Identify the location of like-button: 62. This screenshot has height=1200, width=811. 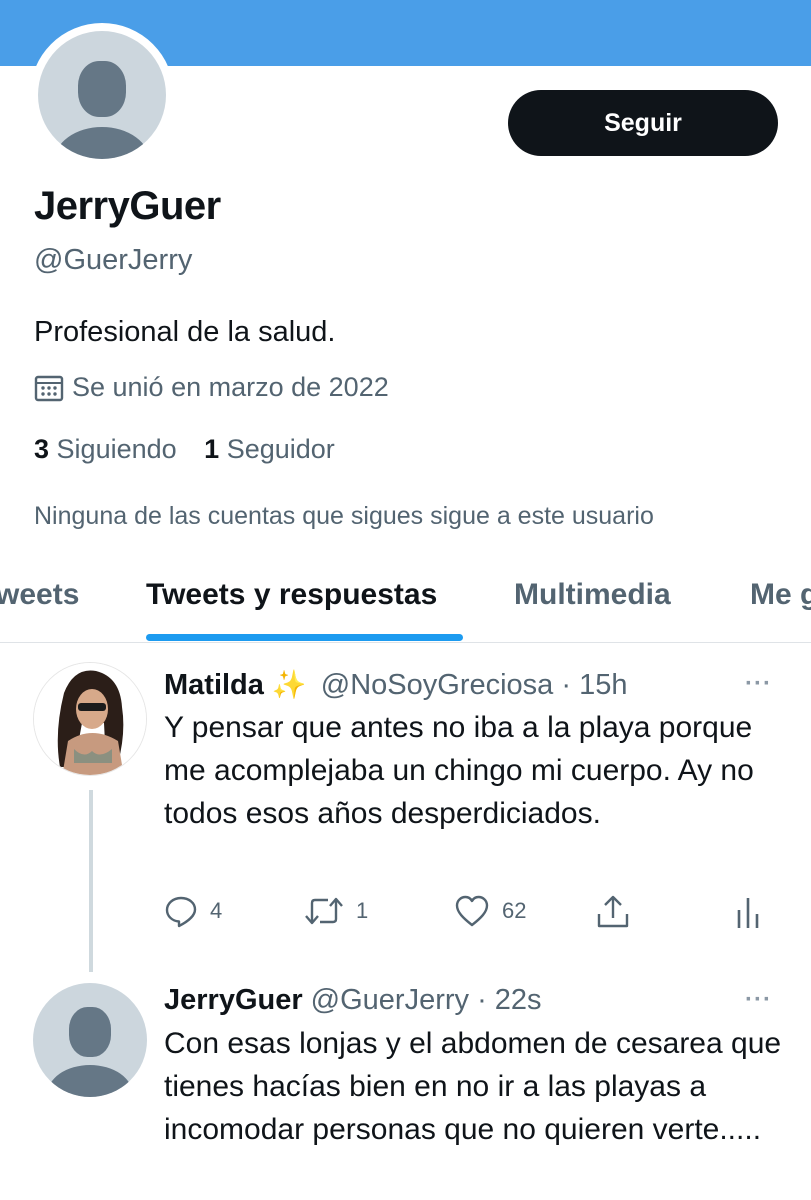
(490, 911).